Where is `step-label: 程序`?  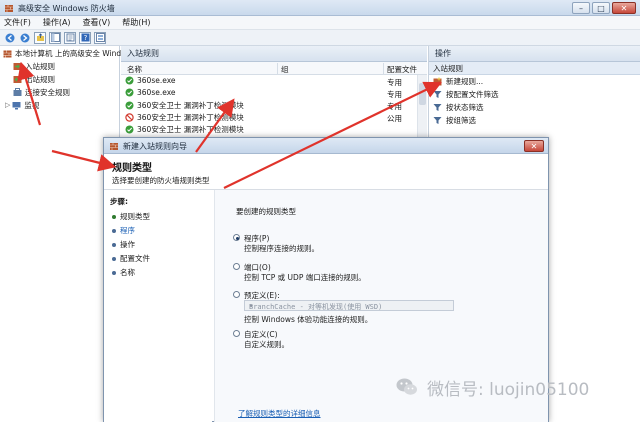 step-label: 程序 is located at coordinates (127, 230).